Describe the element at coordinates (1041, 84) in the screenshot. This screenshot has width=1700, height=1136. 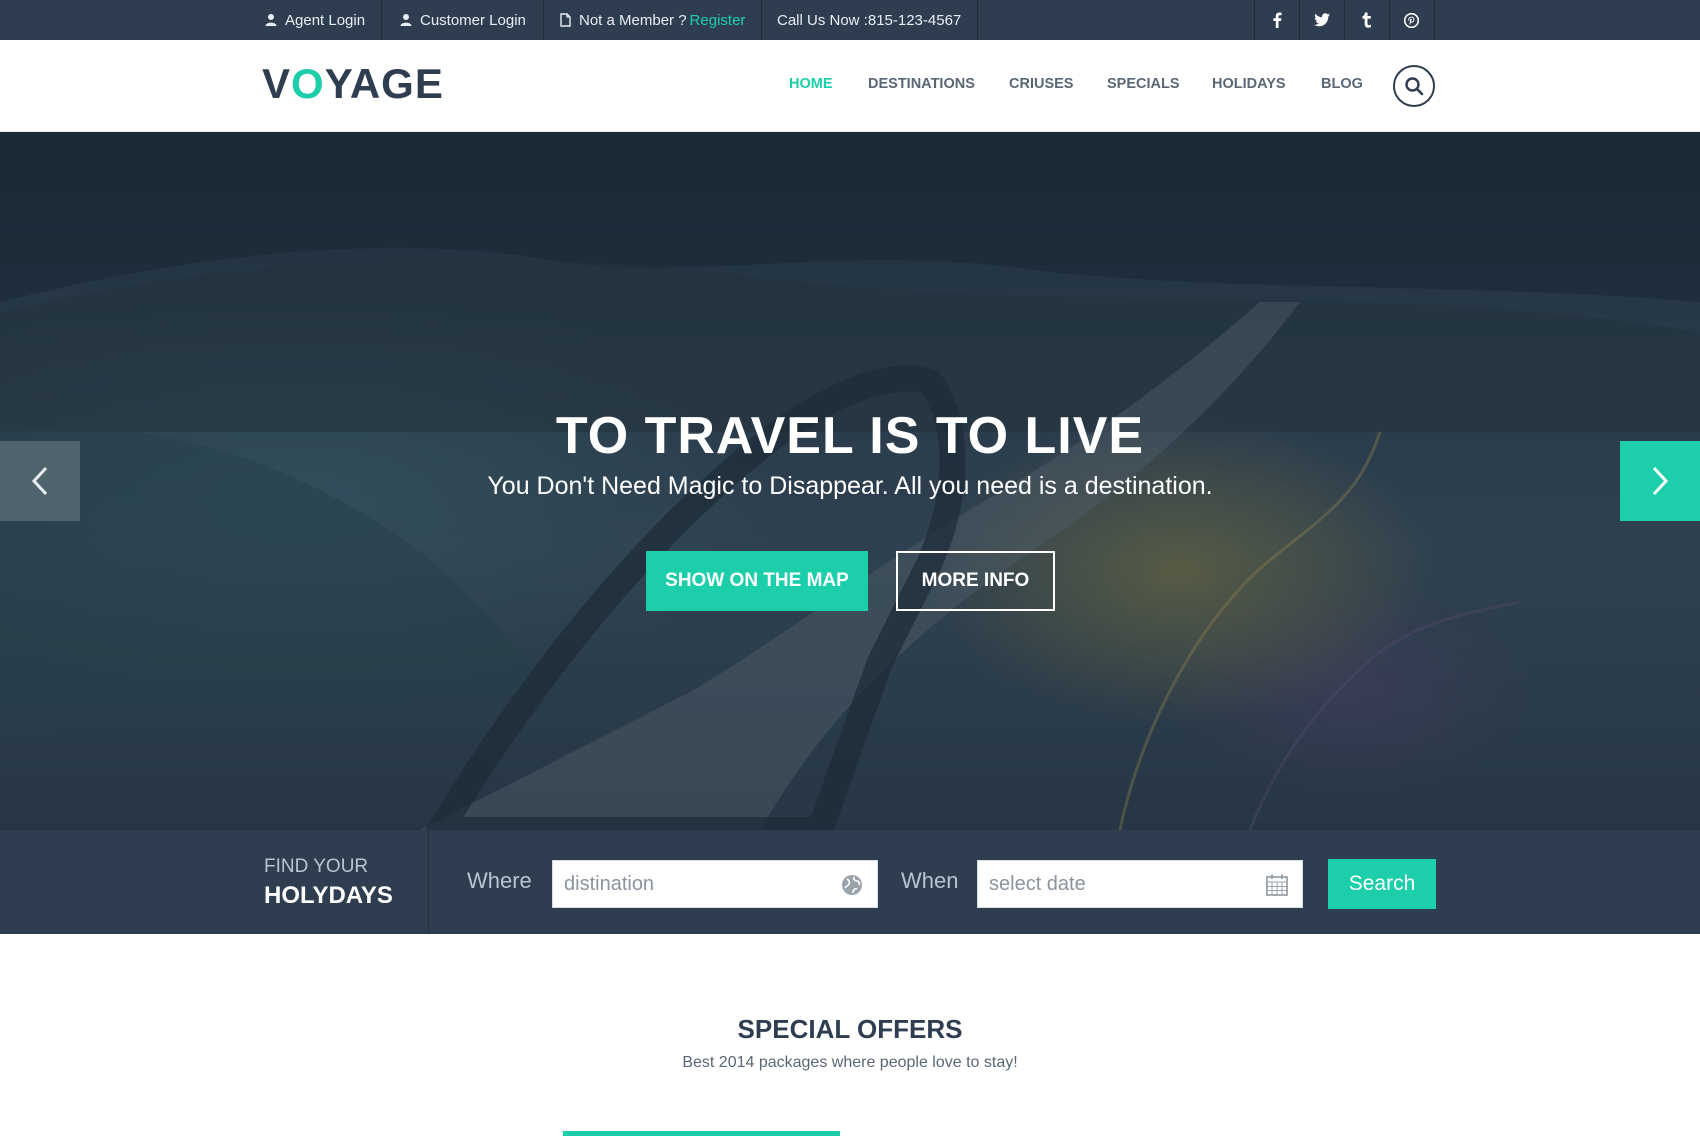
I see `nav-cruises: CRIUSES` at that location.